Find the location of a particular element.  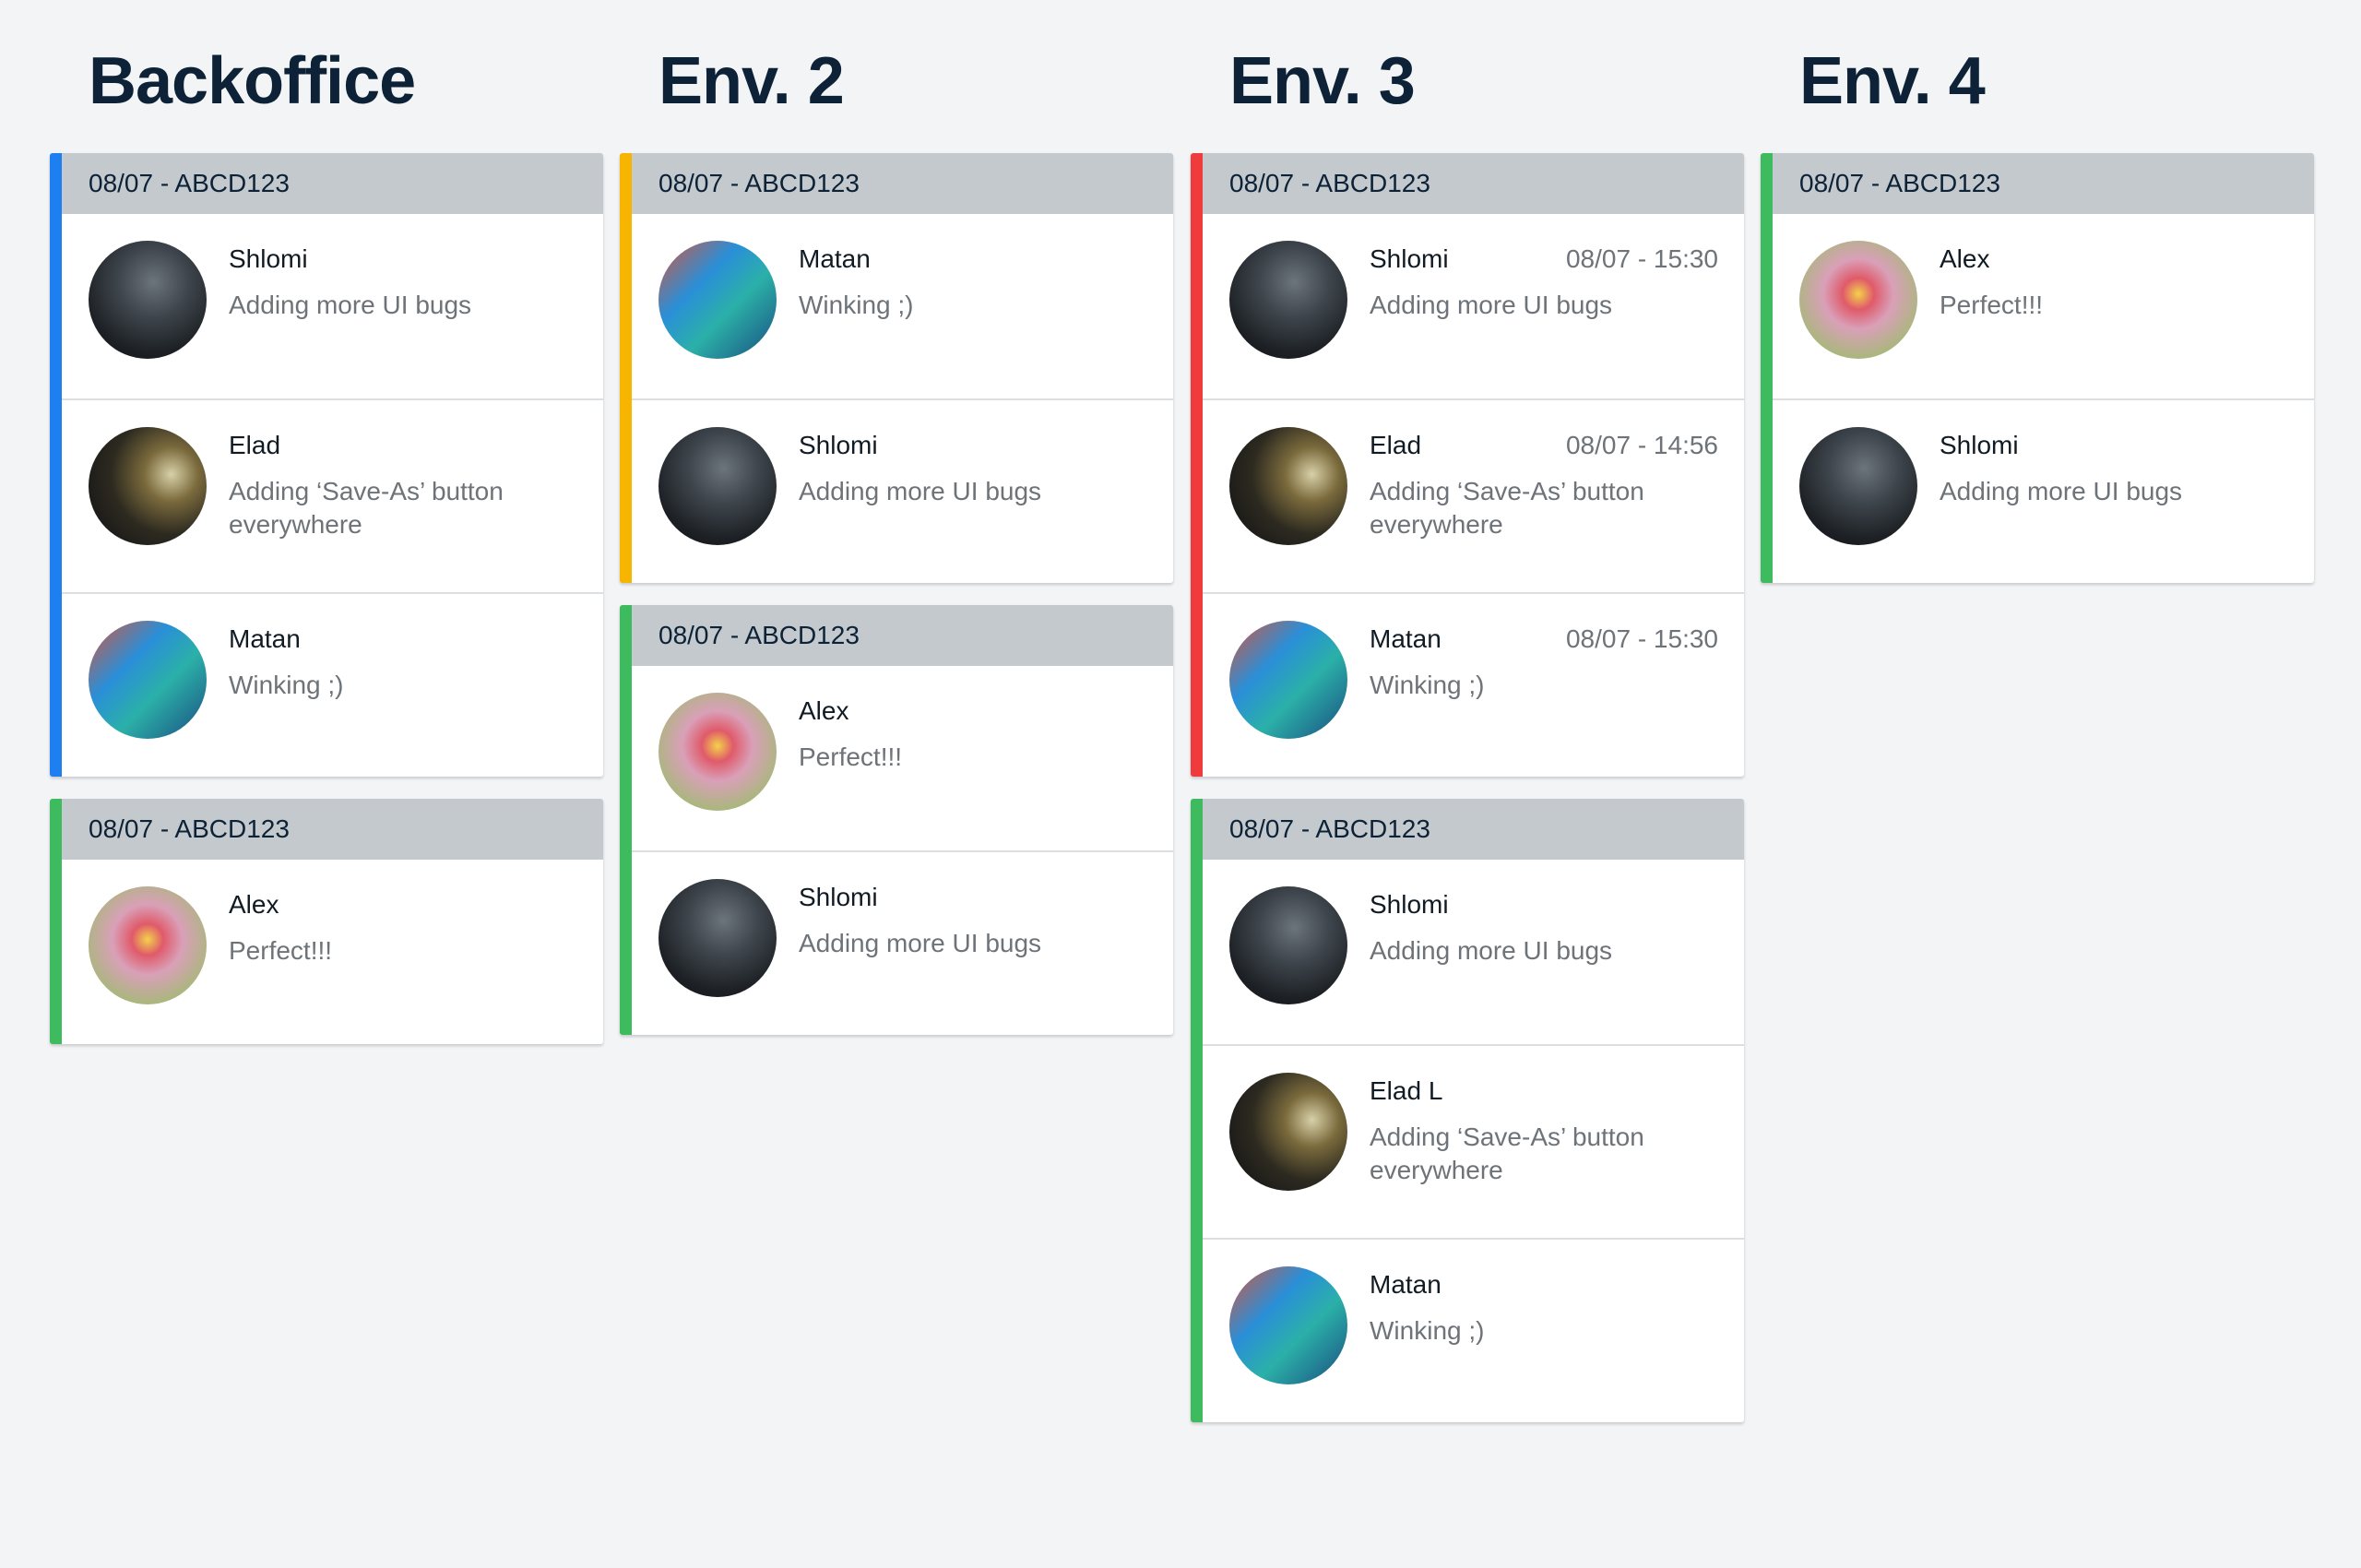

column-title: Env. 2 is located at coordinates (751, 81).